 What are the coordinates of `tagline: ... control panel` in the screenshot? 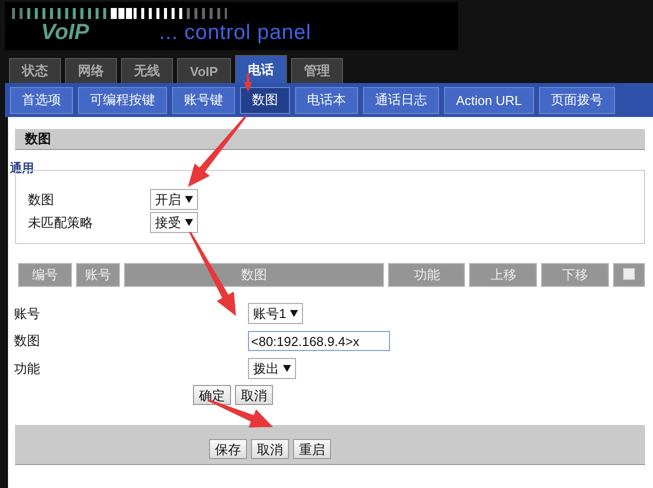 It's located at (235, 33).